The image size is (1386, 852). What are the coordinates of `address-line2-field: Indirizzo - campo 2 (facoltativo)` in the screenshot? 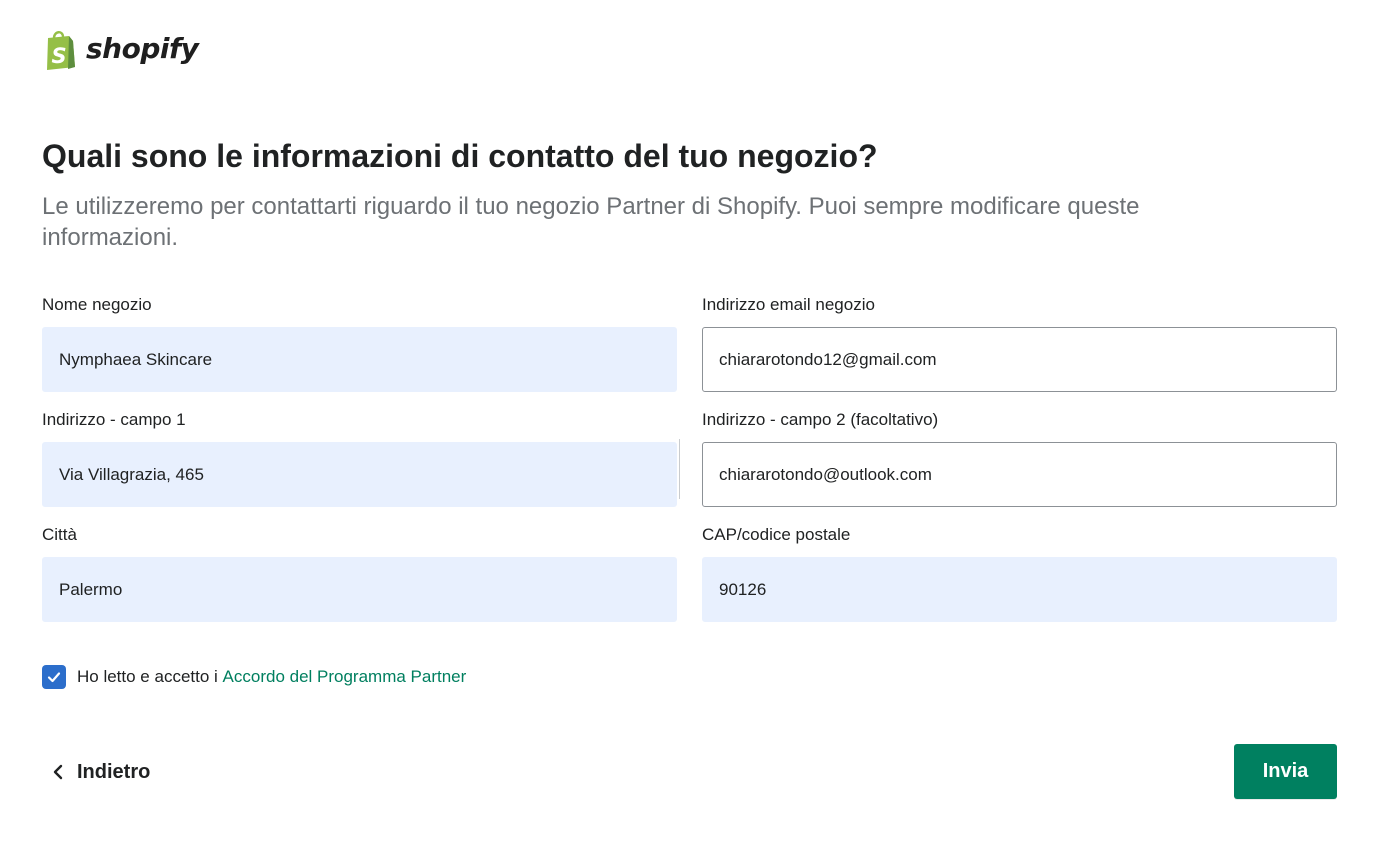 It's located at (1019, 458).